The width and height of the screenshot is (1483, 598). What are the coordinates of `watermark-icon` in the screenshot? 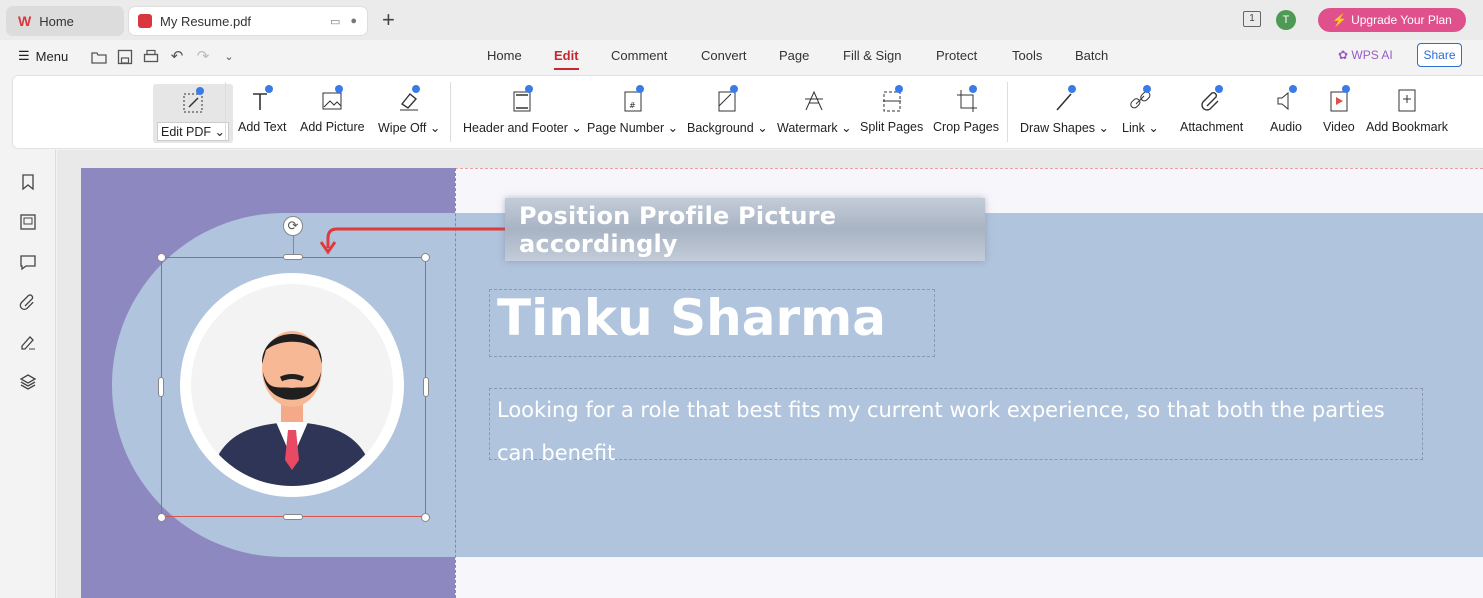 It's located at (814, 99).